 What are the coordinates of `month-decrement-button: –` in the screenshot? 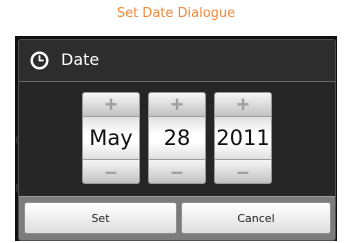 It's located at (111, 171).